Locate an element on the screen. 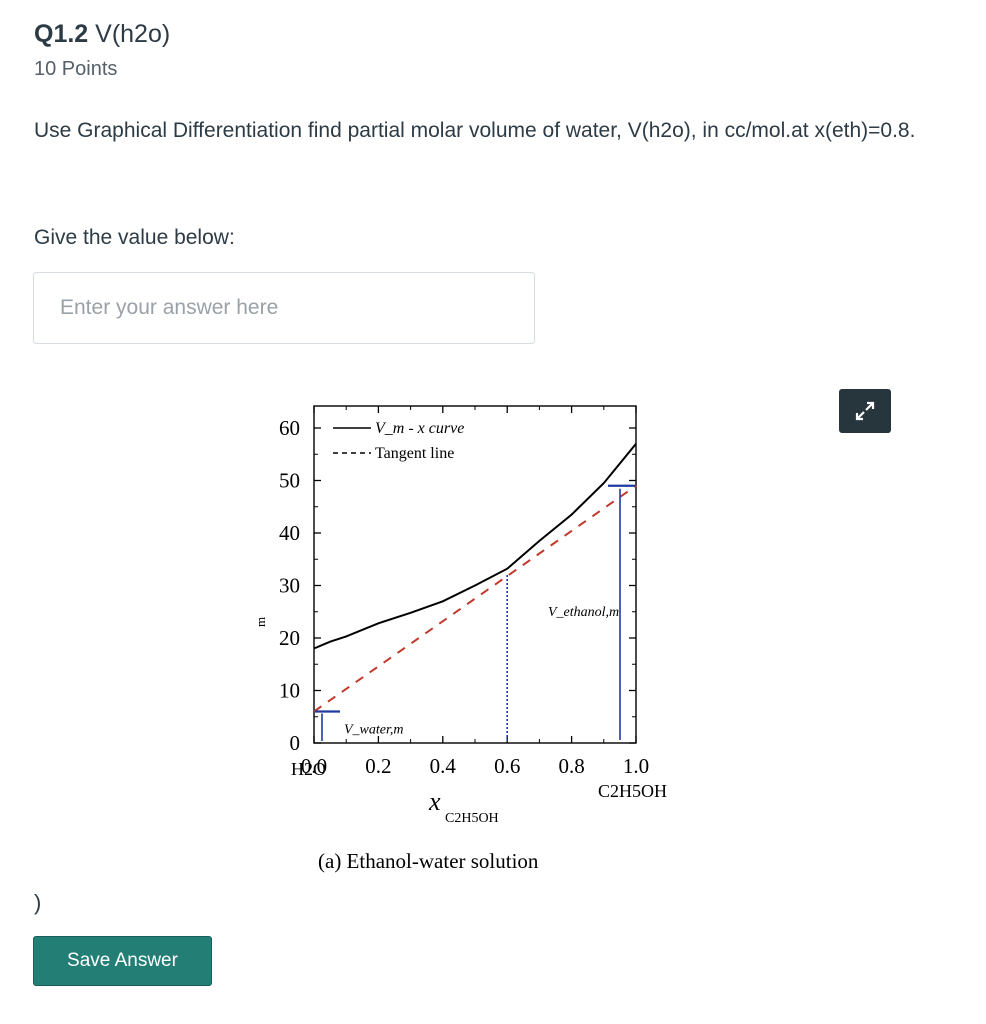 The image size is (986, 1024). x-tick-labels: 0.0 0.2 0.4 0.6 0.8 1.0 is located at coordinates (475, 766).